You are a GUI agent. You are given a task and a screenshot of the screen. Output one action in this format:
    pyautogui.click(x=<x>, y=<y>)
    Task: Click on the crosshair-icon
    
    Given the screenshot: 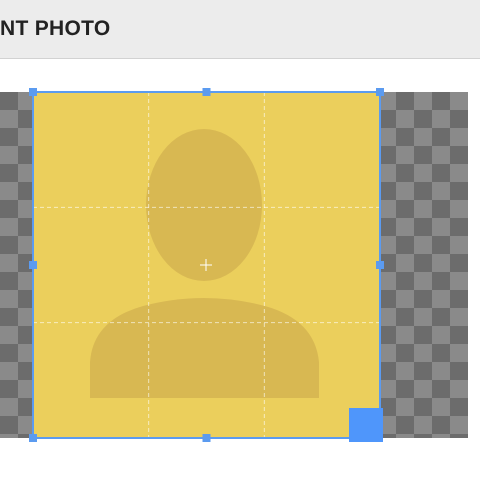 What is the action you would take?
    pyautogui.click(x=206, y=265)
    